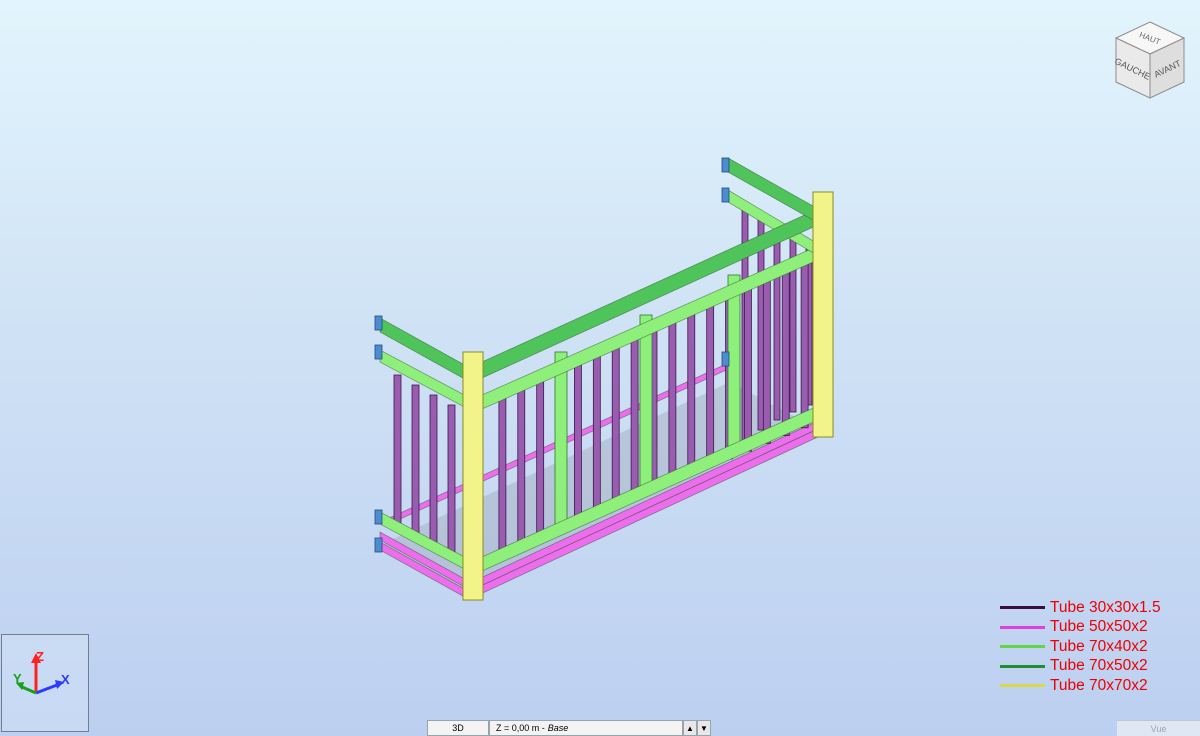 The image size is (1200, 736). What do you see at coordinates (520, 728) in the screenshot?
I see `level-value: Z = 0,00 m -` at bounding box center [520, 728].